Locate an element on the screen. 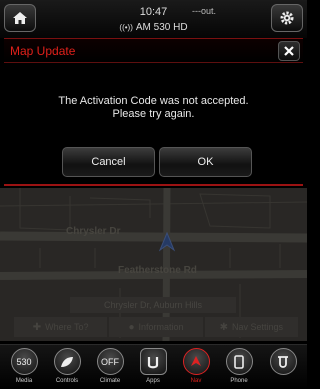  dialog-message-line-2: Please try again. is located at coordinates (153, 114).